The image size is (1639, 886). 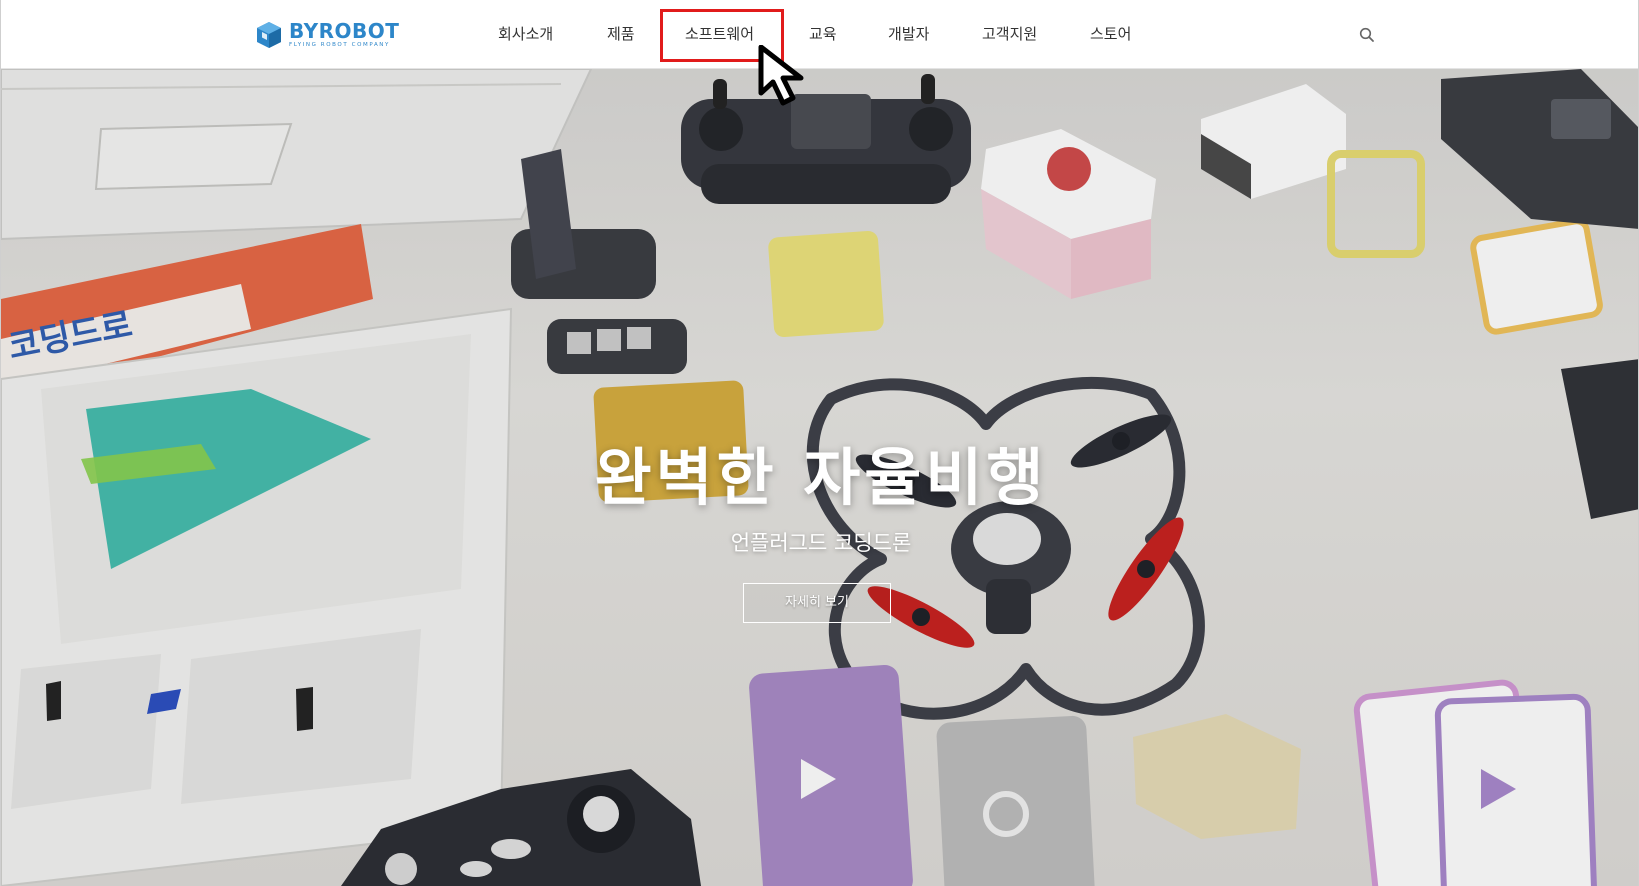 I want to click on nav-item-company: 회사소개, so click(x=525, y=34).